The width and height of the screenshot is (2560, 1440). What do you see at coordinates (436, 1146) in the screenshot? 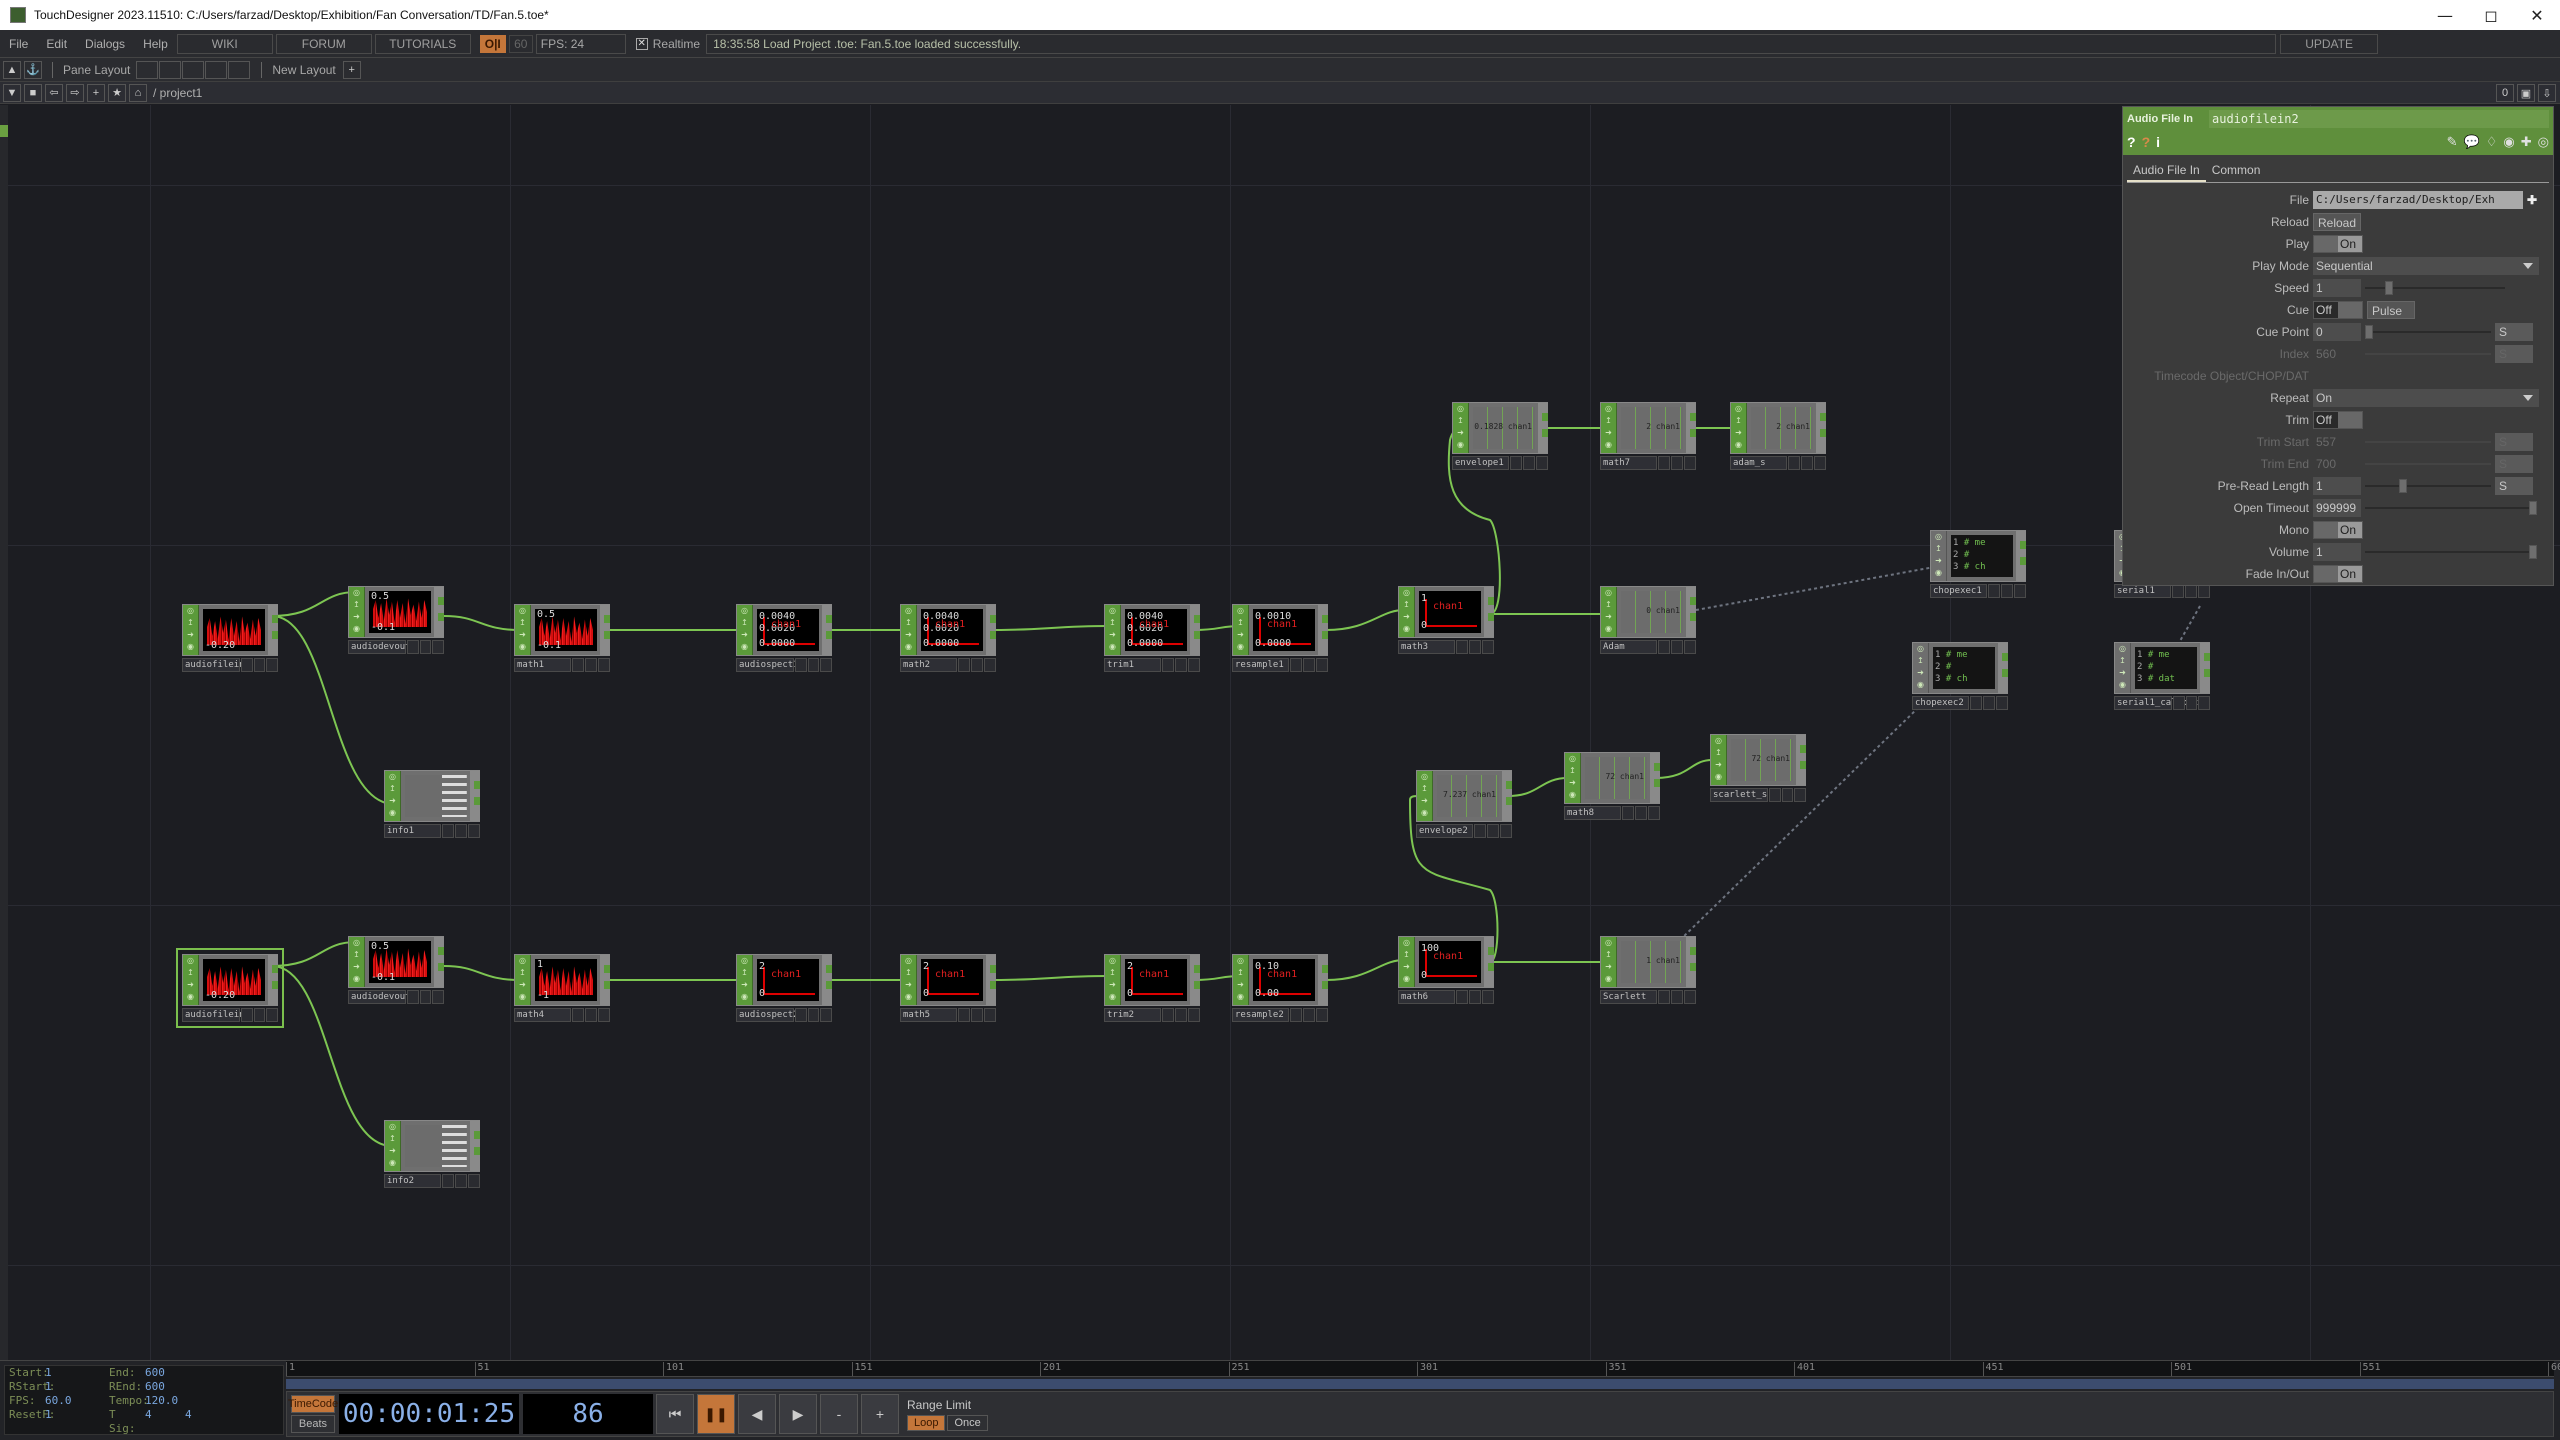
I see `info-viewer` at bounding box center [436, 1146].